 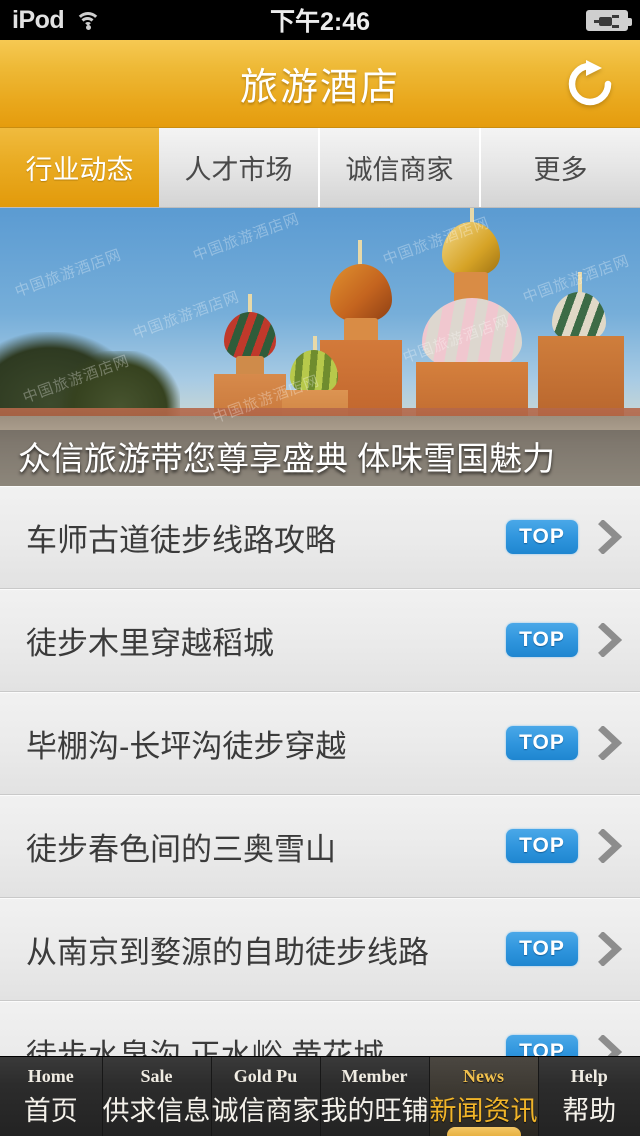 What do you see at coordinates (319, 88) in the screenshot?
I see `page-title: 旅游酒店` at bounding box center [319, 88].